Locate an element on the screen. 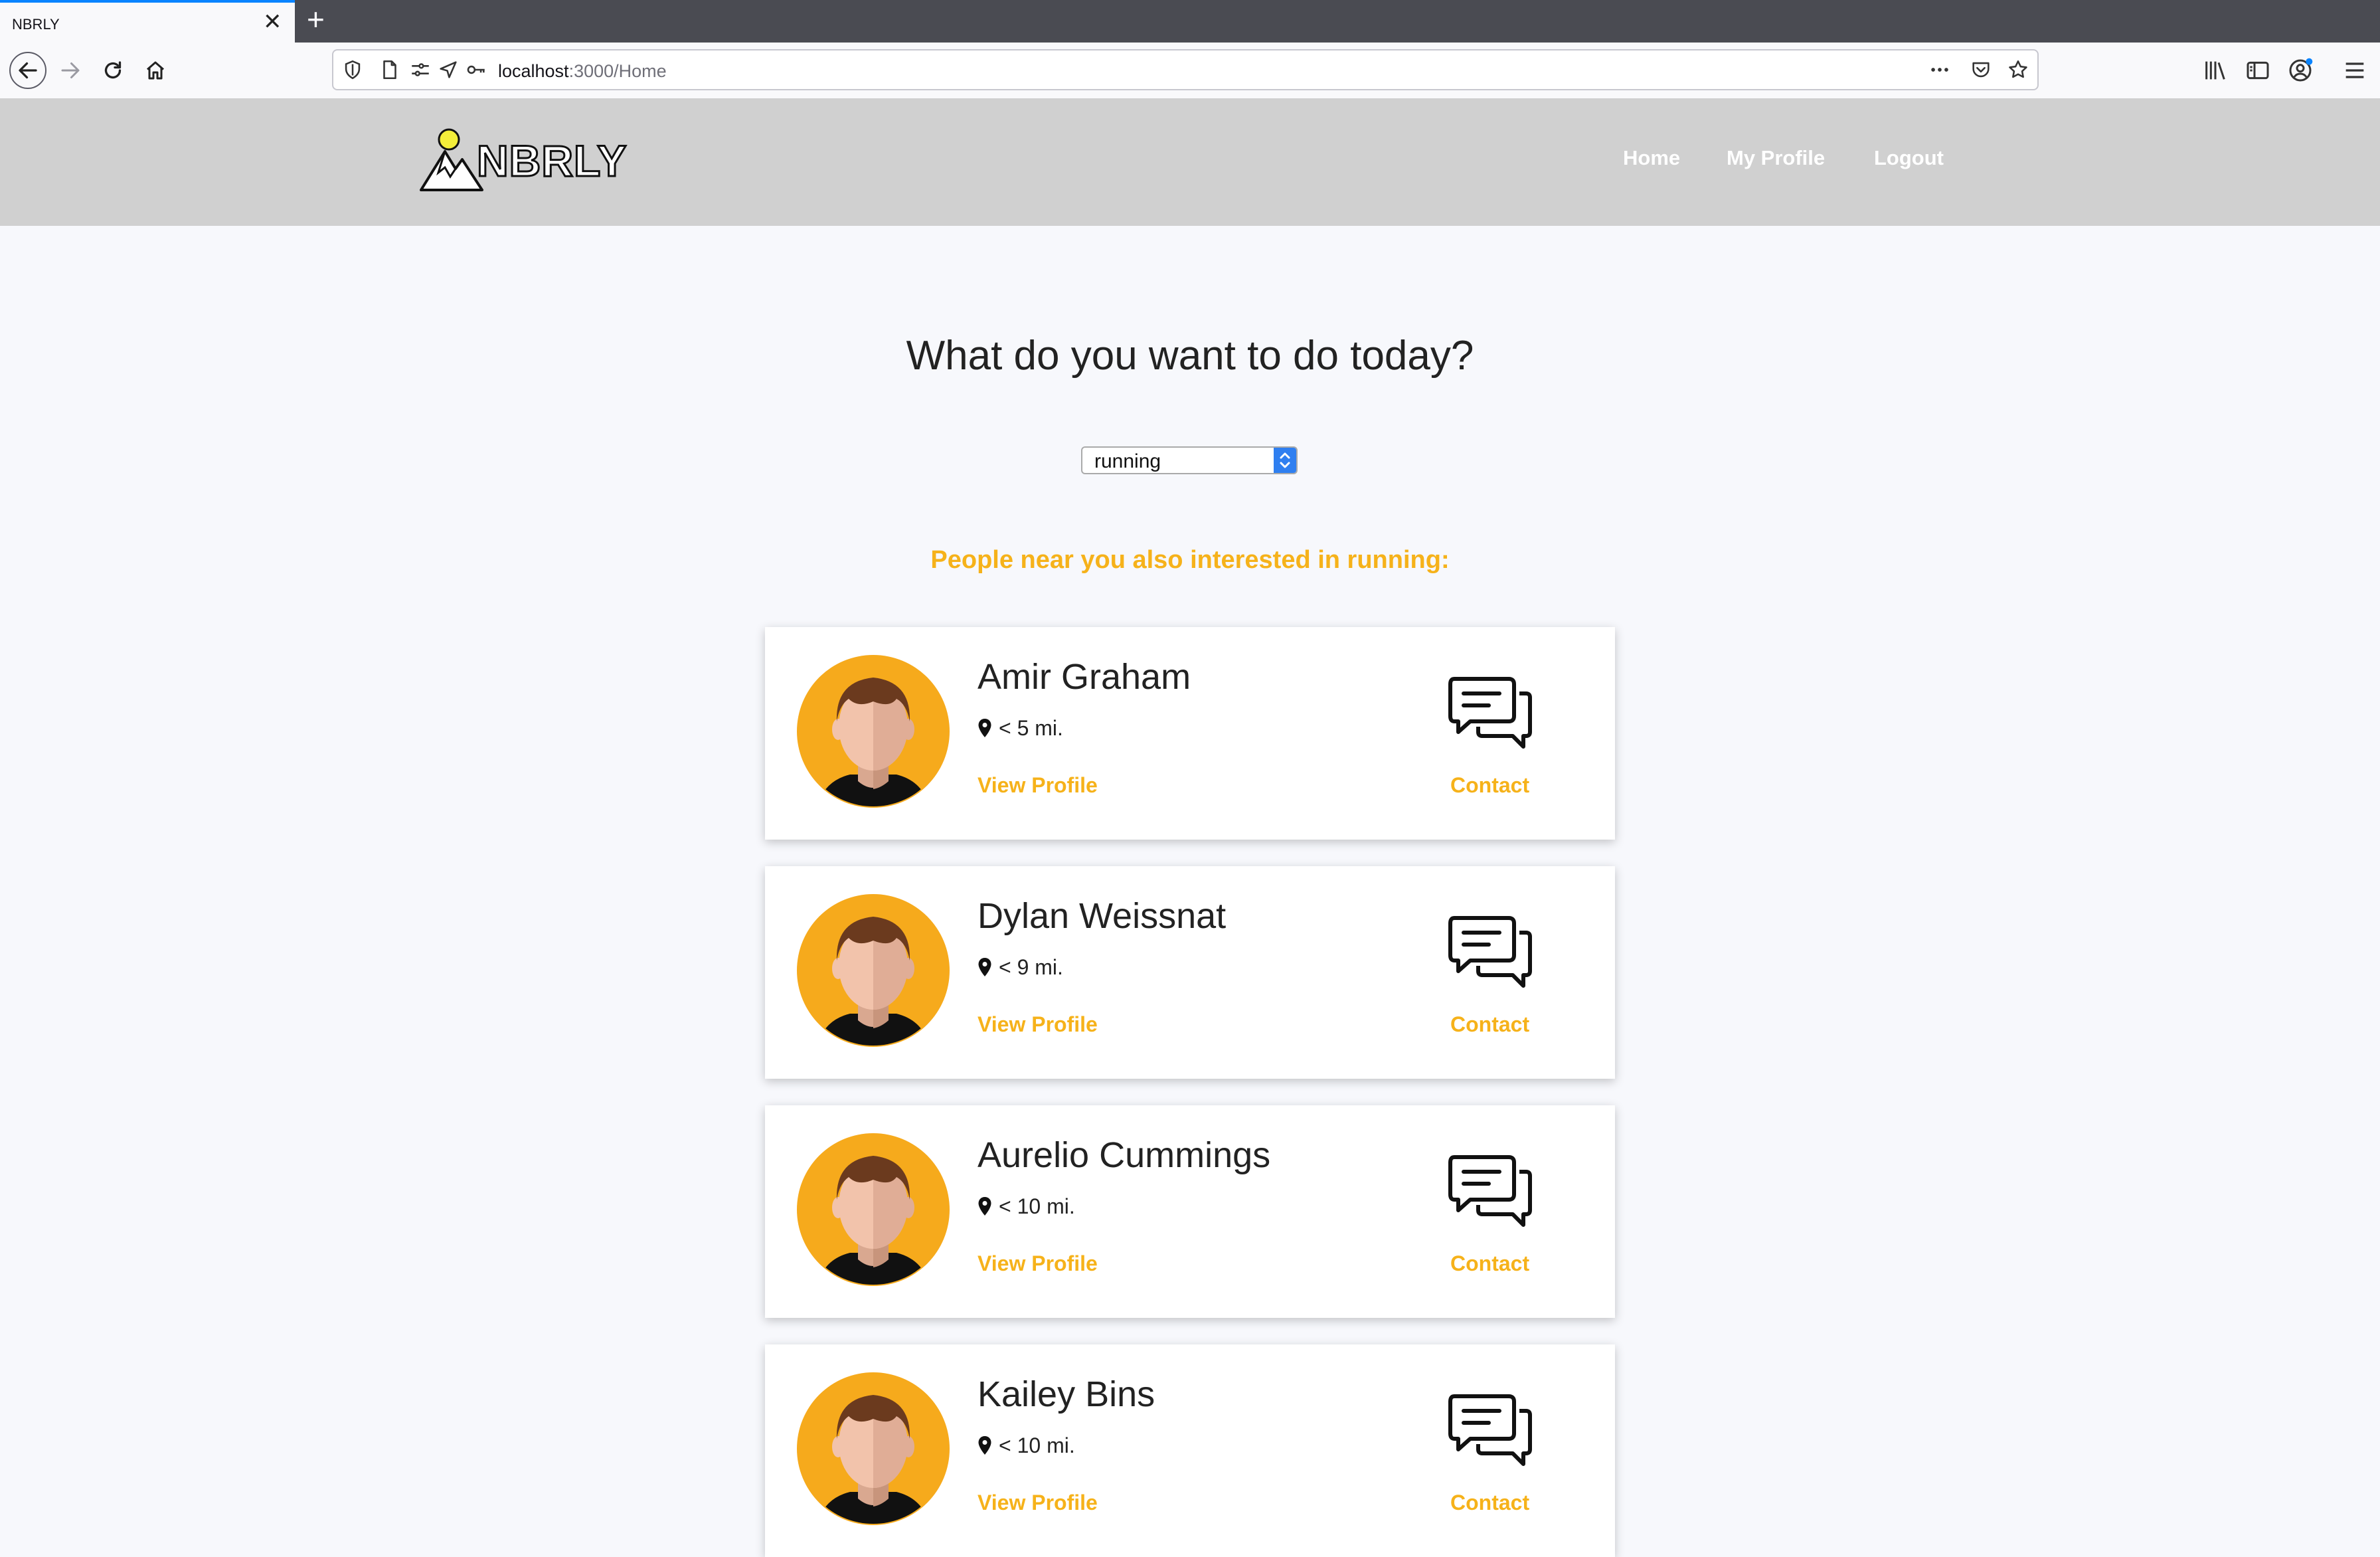 This screenshot has height=1557, width=2380. mountain-sun-icon is located at coordinates (451, 159).